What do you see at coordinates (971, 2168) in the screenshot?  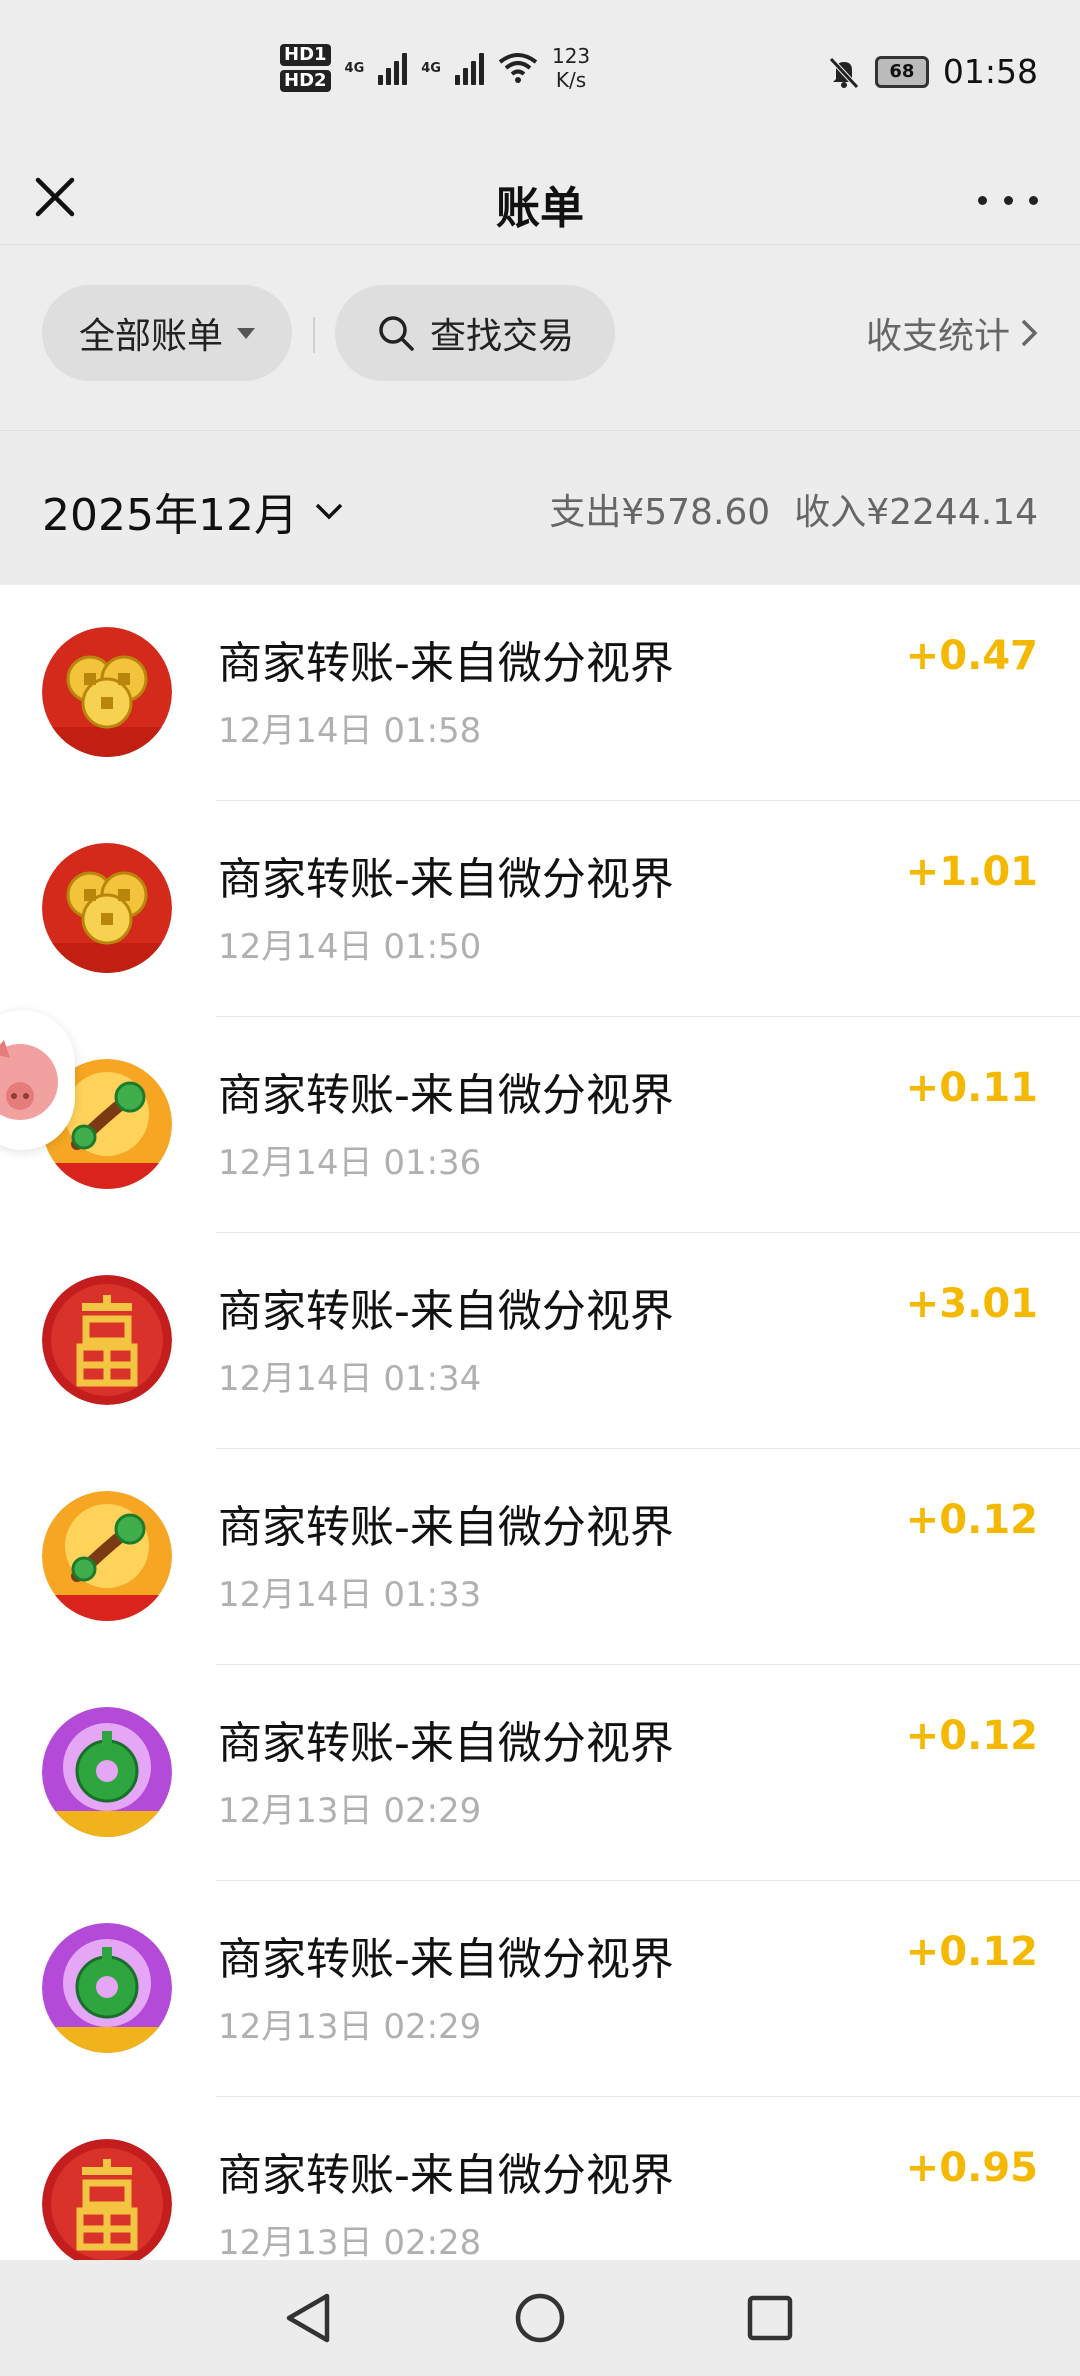 I see `transaction-amount: +0.95` at bounding box center [971, 2168].